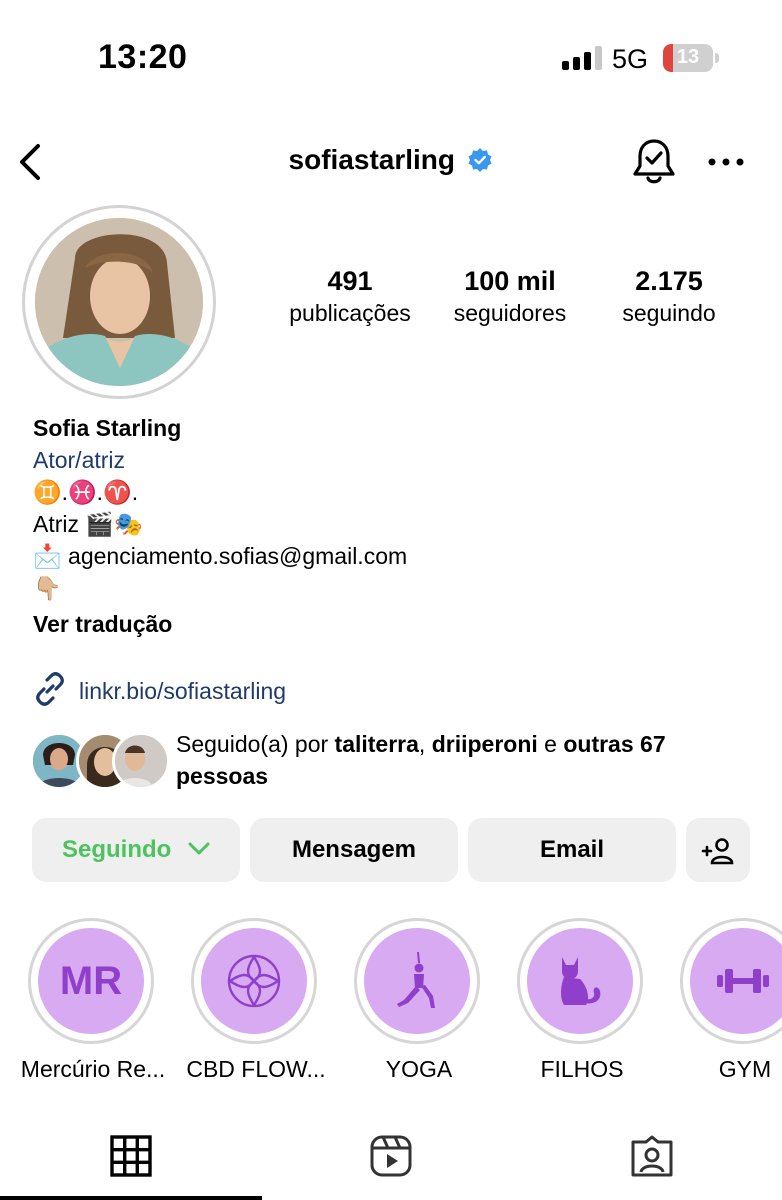  What do you see at coordinates (50, 691) in the screenshot?
I see `link-icon` at bounding box center [50, 691].